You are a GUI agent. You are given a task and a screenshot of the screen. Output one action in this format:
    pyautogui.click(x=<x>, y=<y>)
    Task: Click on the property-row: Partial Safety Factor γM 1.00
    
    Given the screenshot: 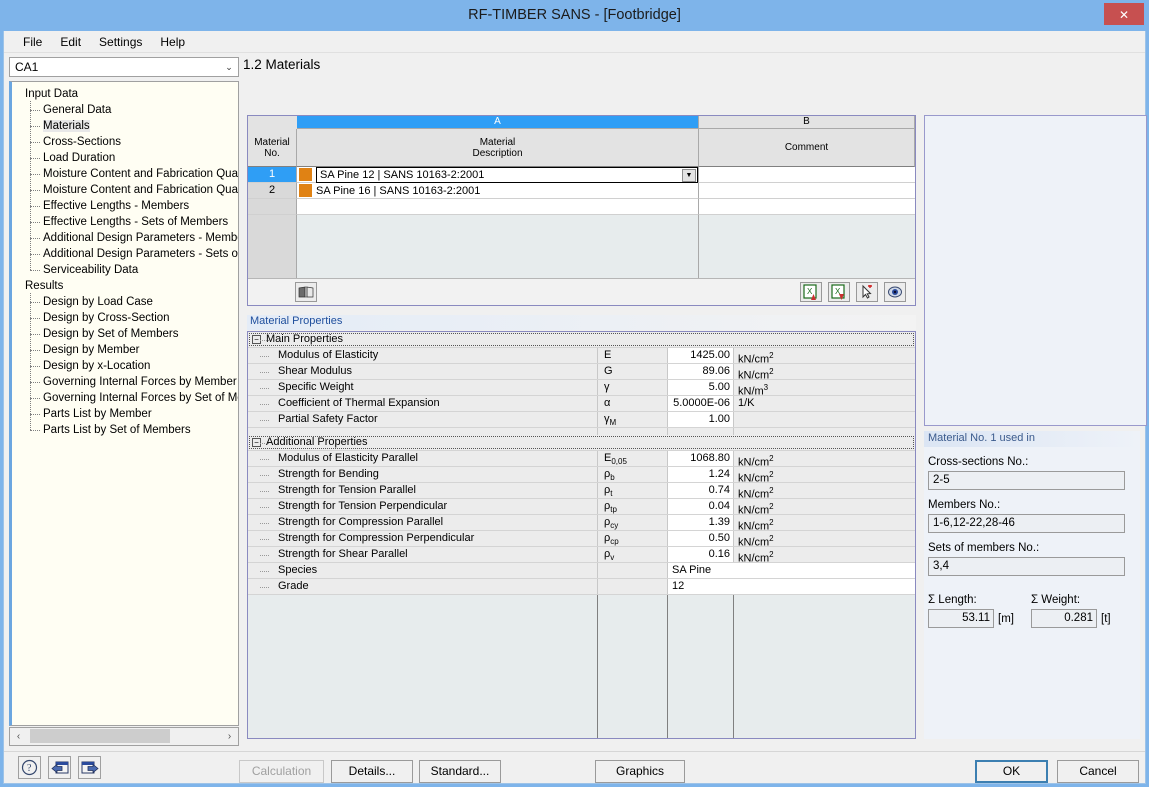 What is the action you would take?
    pyautogui.click(x=581, y=420)
    